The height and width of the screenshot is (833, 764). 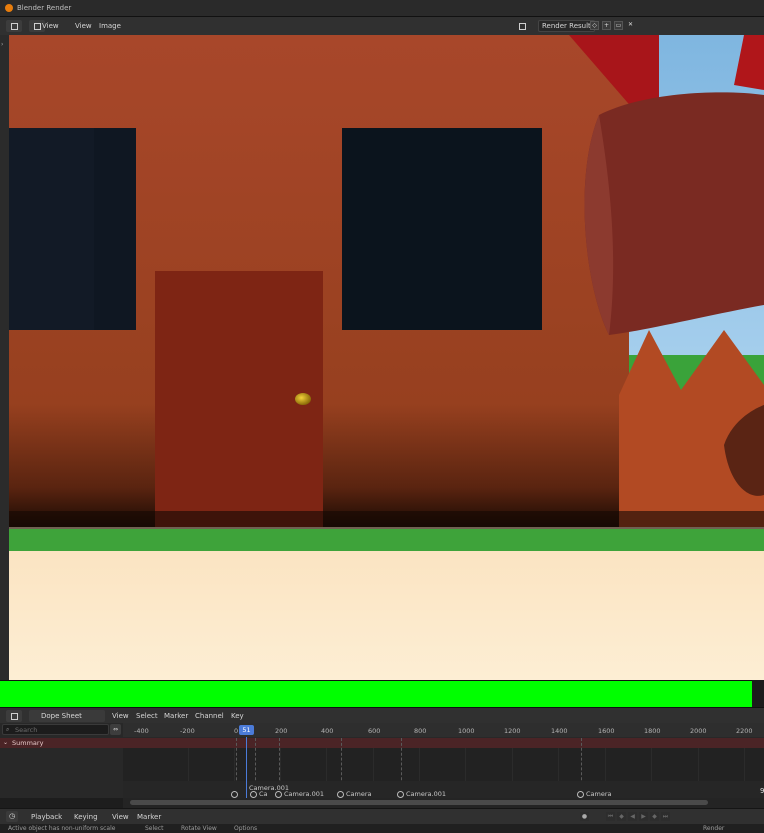 What do you see at coordinates (120, 716) in the screenshot?
I see `dope-menu-view: View` at bounding box center [120, 716].